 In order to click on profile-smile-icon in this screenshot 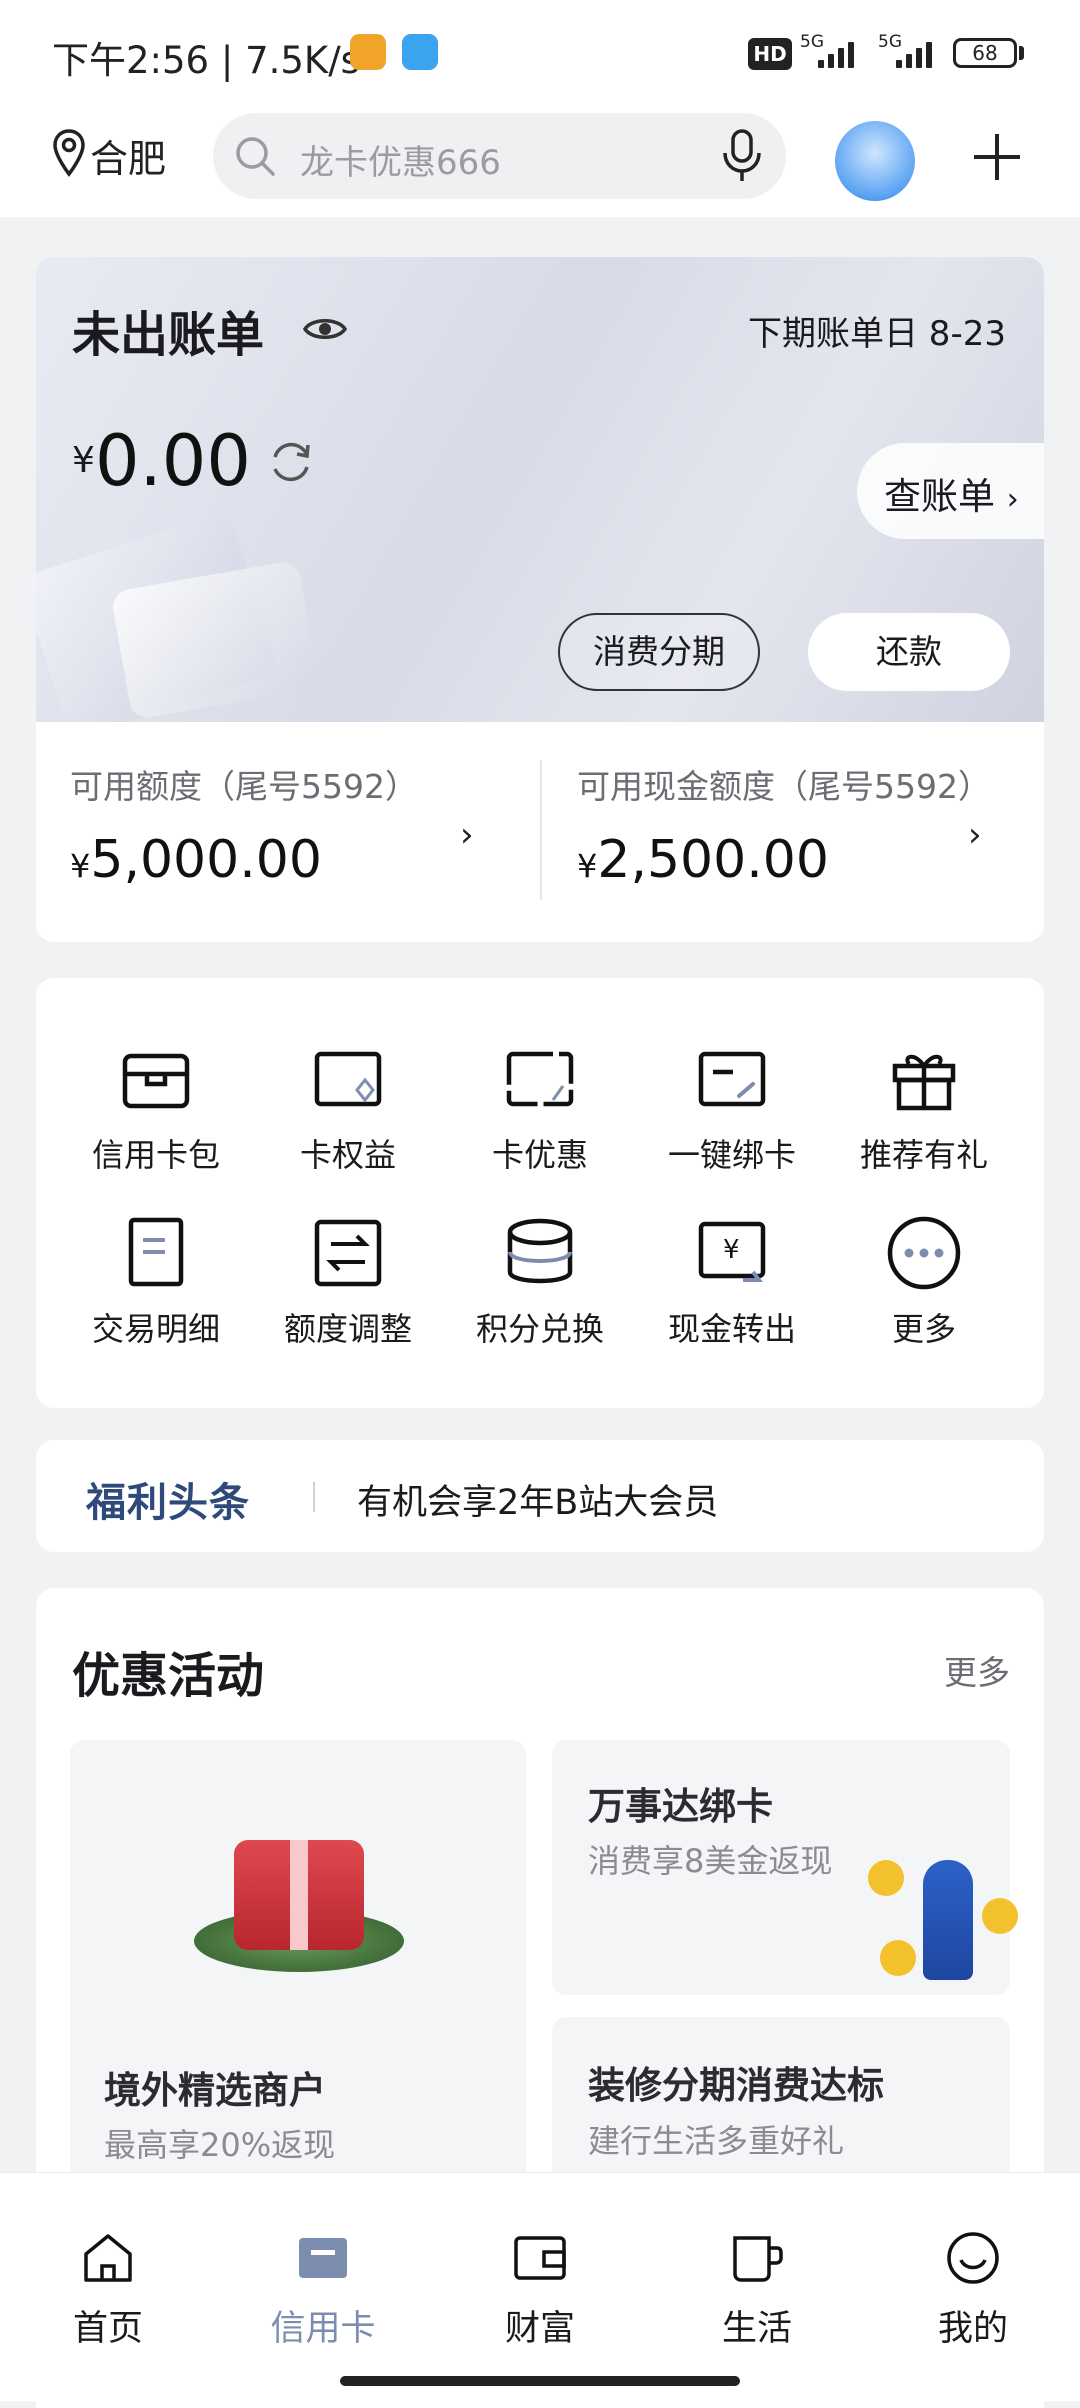, I will do `click(973, 2258)`.